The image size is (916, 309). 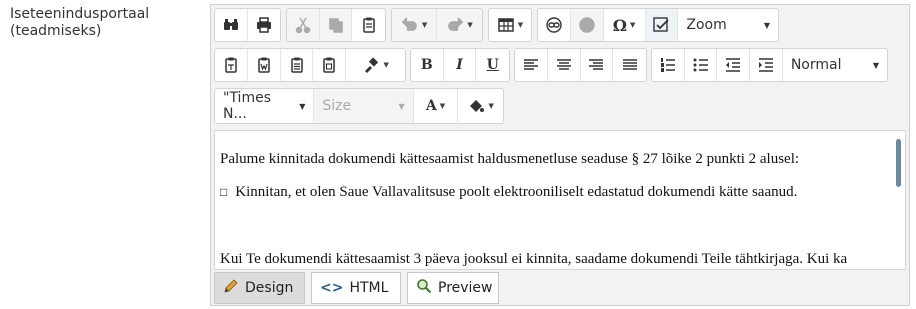 I want to click on undo-button: ▼, so click(x=415, y=25).